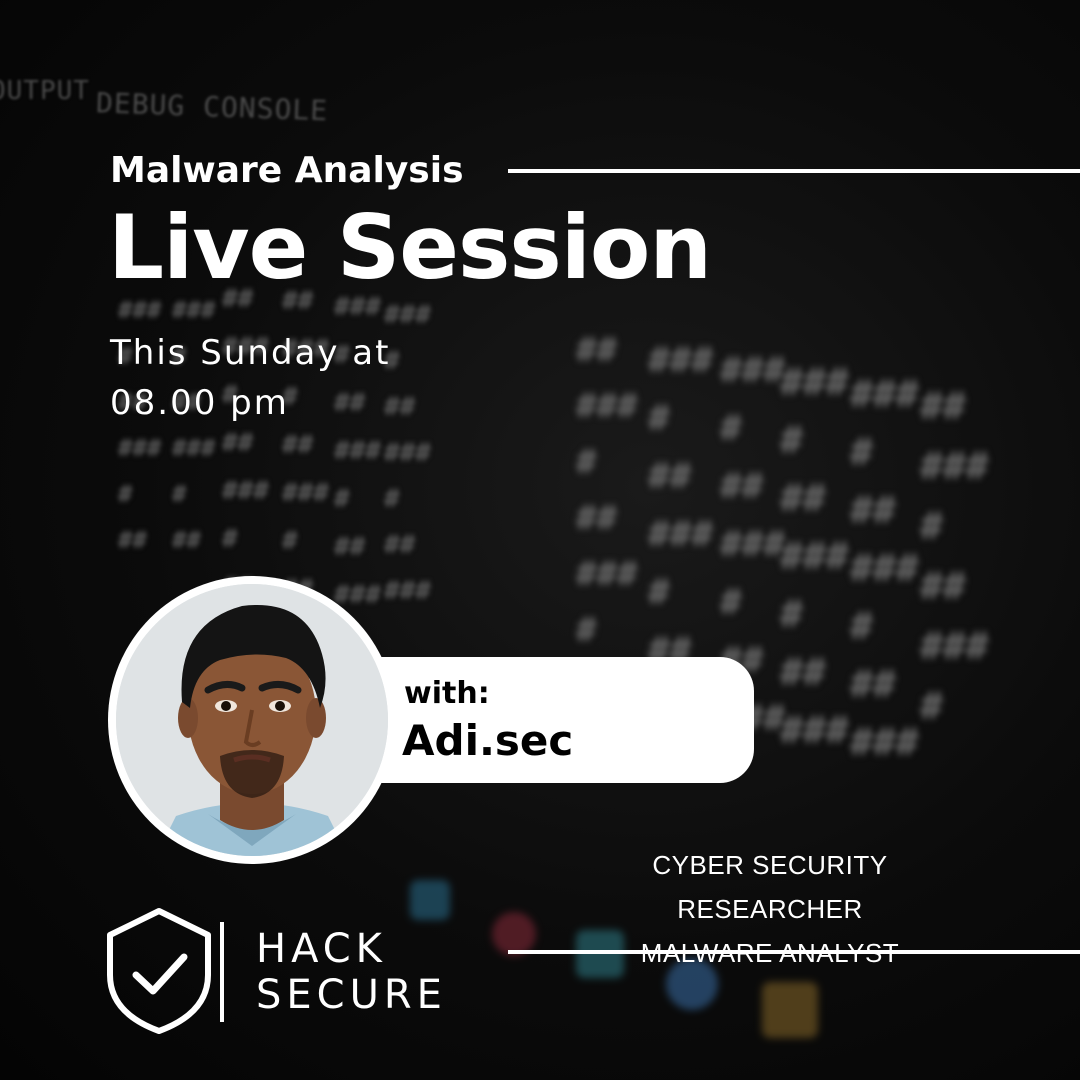 The image size is (1080, 1080). Describe the element at coordinates (159, 971) in the screenshot. I see `shield-check-icon` at that location.